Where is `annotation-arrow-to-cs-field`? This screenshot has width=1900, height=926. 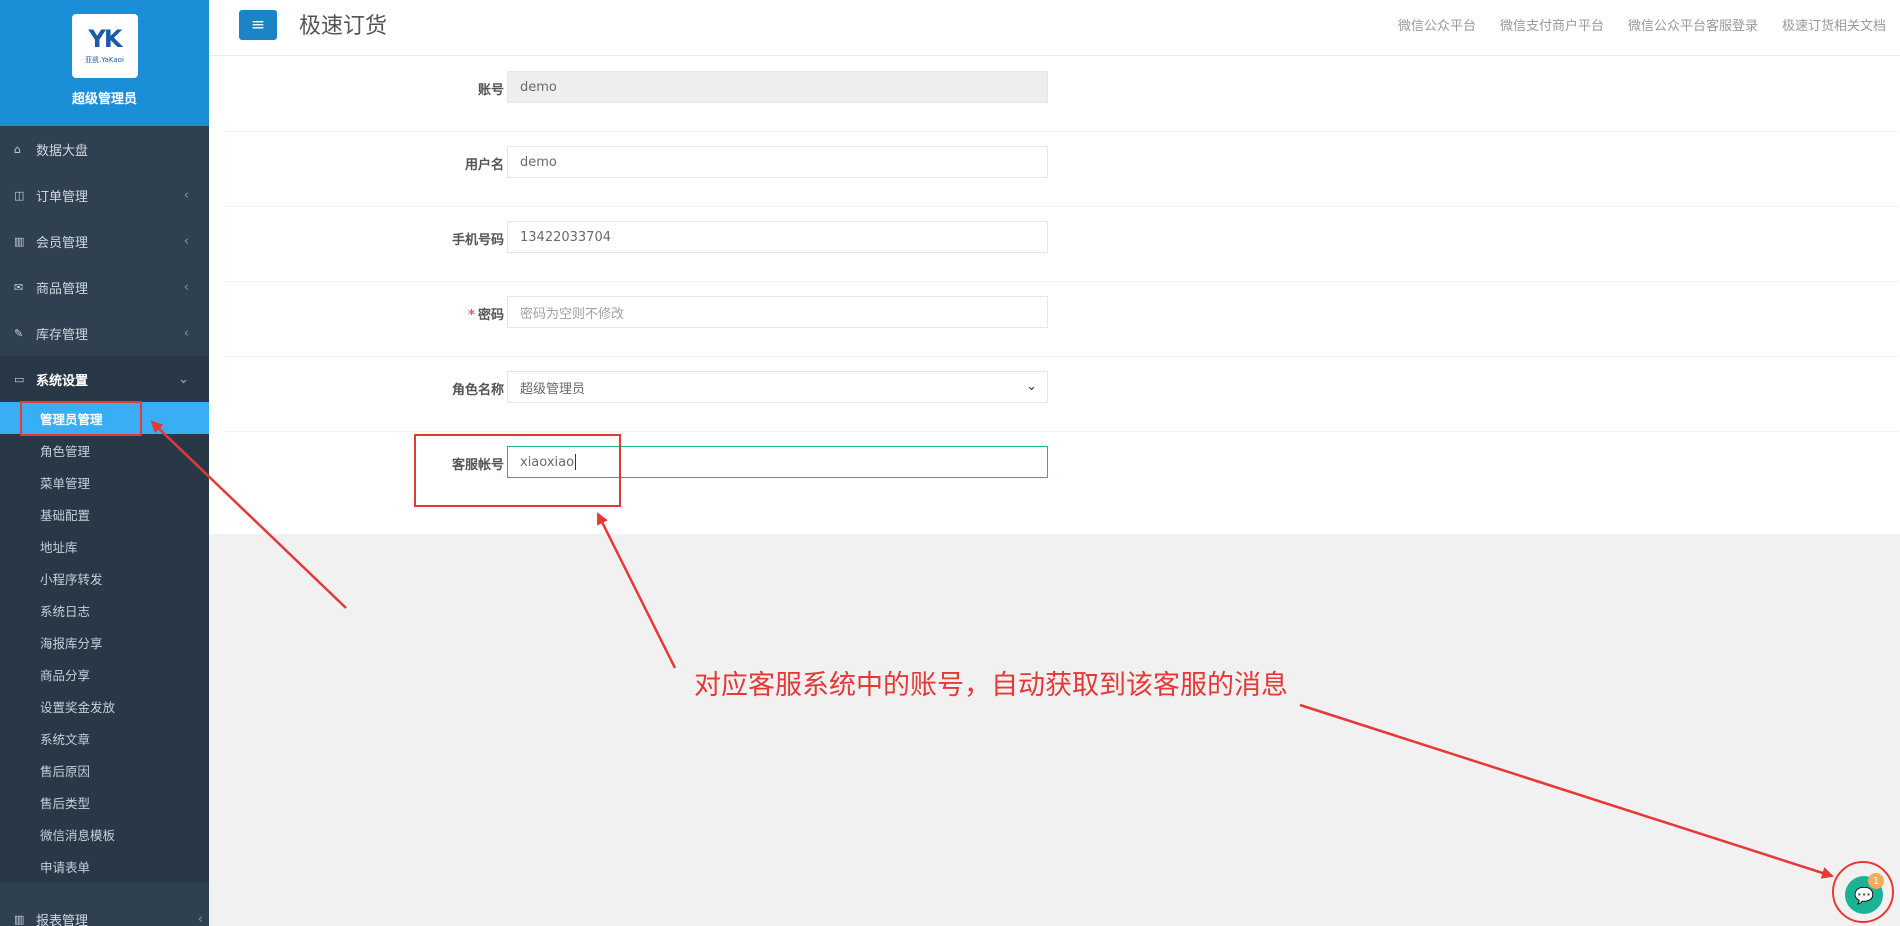 annotation-arrow-to-cs-field is located at coordinates (636, 590).